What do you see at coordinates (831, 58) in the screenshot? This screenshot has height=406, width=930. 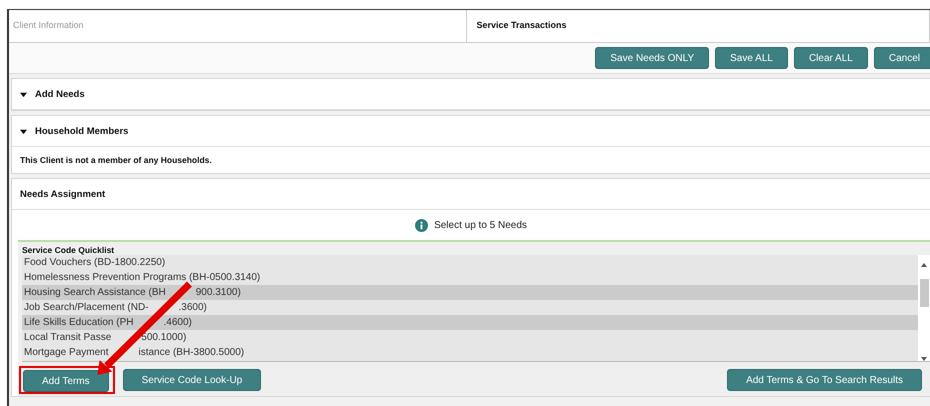 I see `toolbar-button: Clear ALL` at bounding box center [831, 58].